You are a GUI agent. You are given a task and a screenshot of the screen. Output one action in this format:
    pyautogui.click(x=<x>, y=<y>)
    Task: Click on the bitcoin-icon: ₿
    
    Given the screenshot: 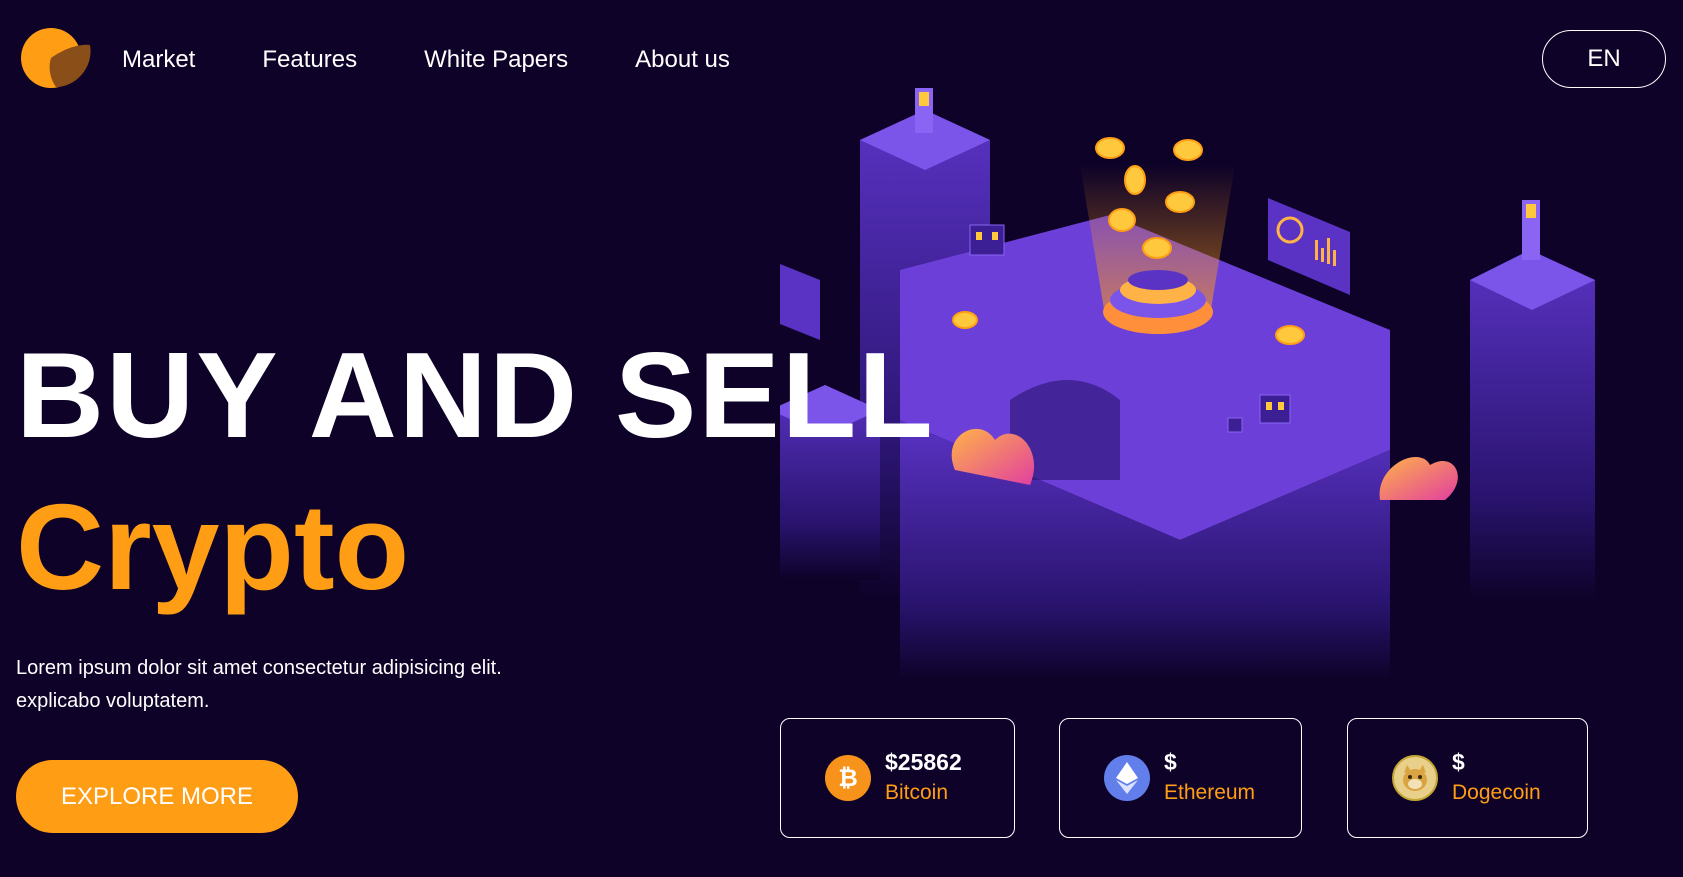 What is the action you would take?
    pyautogui.click(x=848, y=778)
    